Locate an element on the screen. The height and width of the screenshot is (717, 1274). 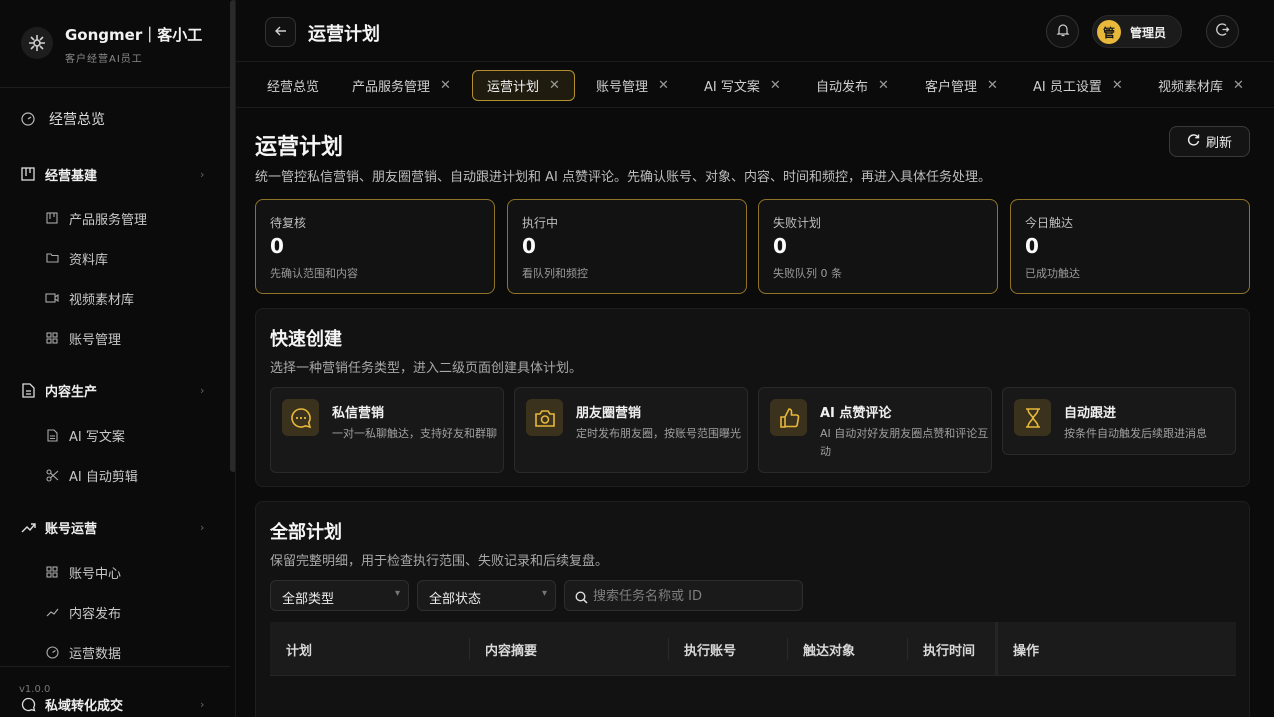
refresh-button: 刷新 is located at coordinates (1209, 141).